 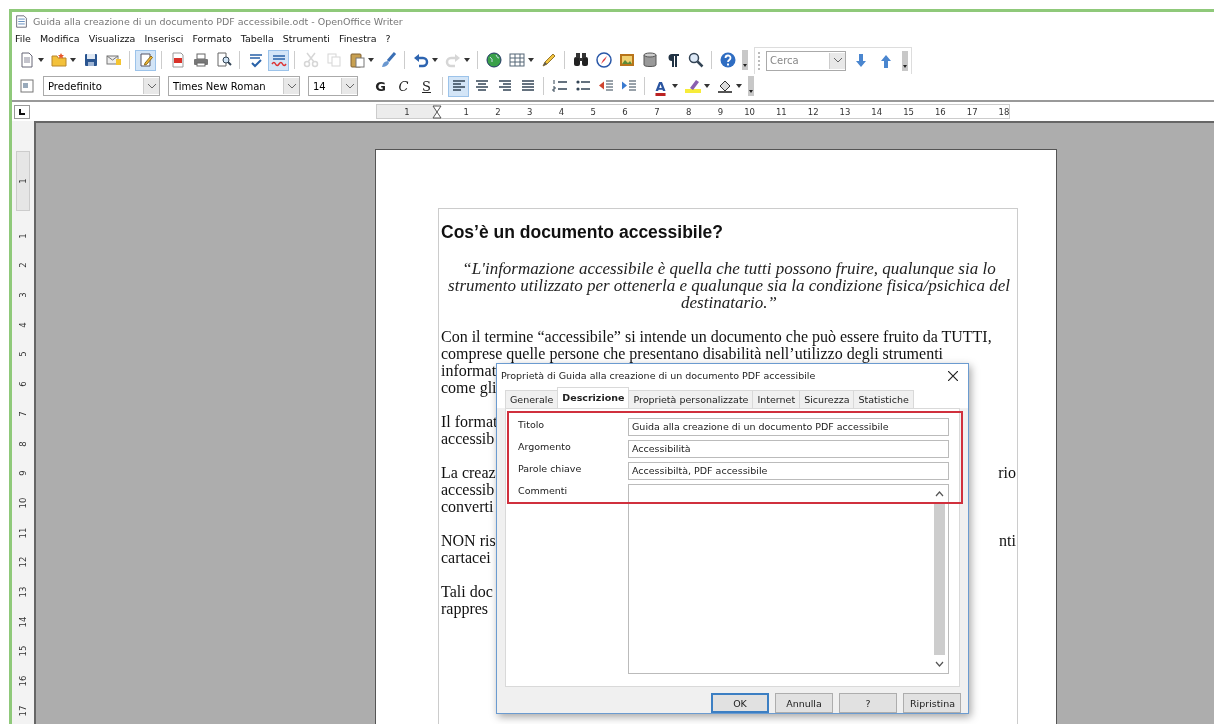 I want to click on menu-item: Strumenti, so click(x=306, y=38).